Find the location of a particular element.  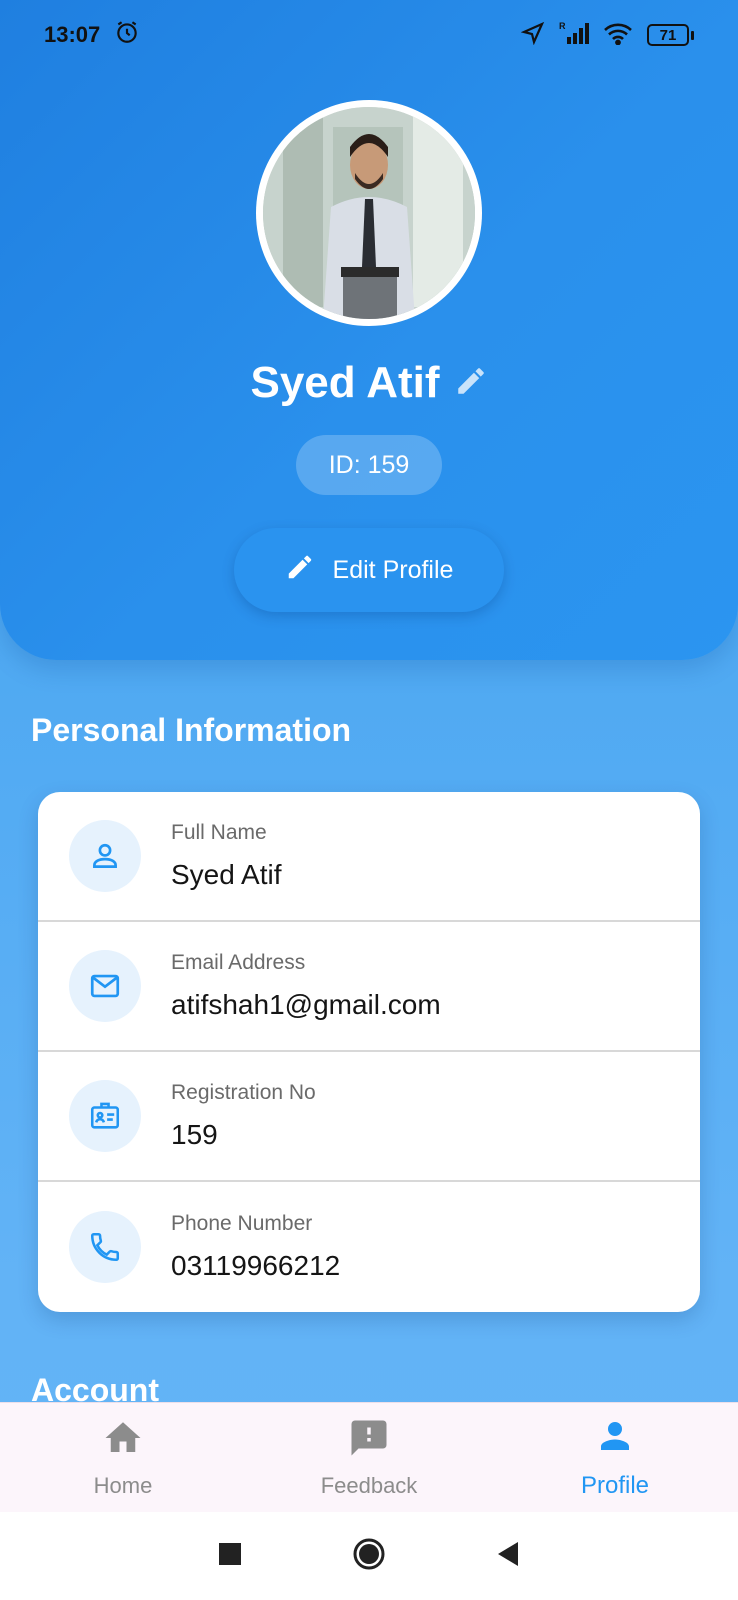

battery-level: 71 is located at coordinates (668, 35).